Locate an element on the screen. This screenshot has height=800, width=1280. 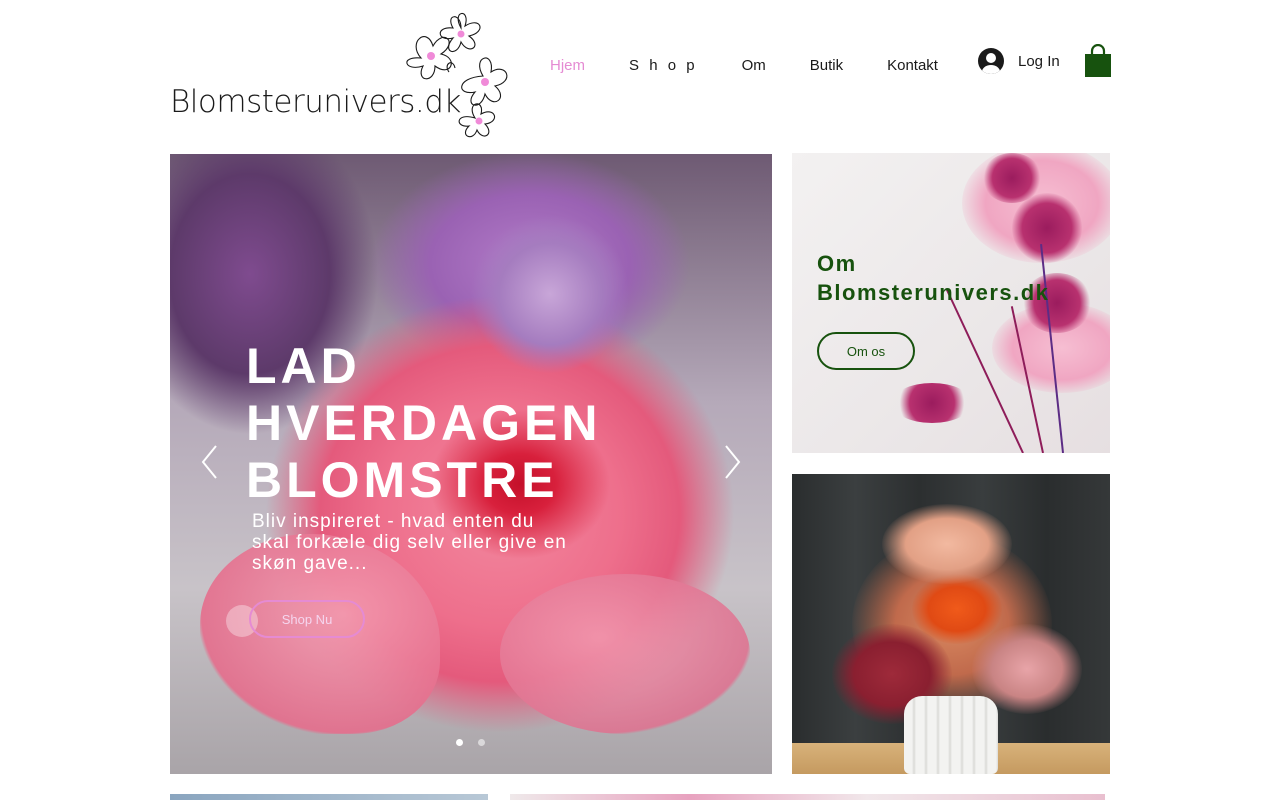
main-nav: Hjem S h o p Om Butik Kontakt is located at coordinates (744, 65).